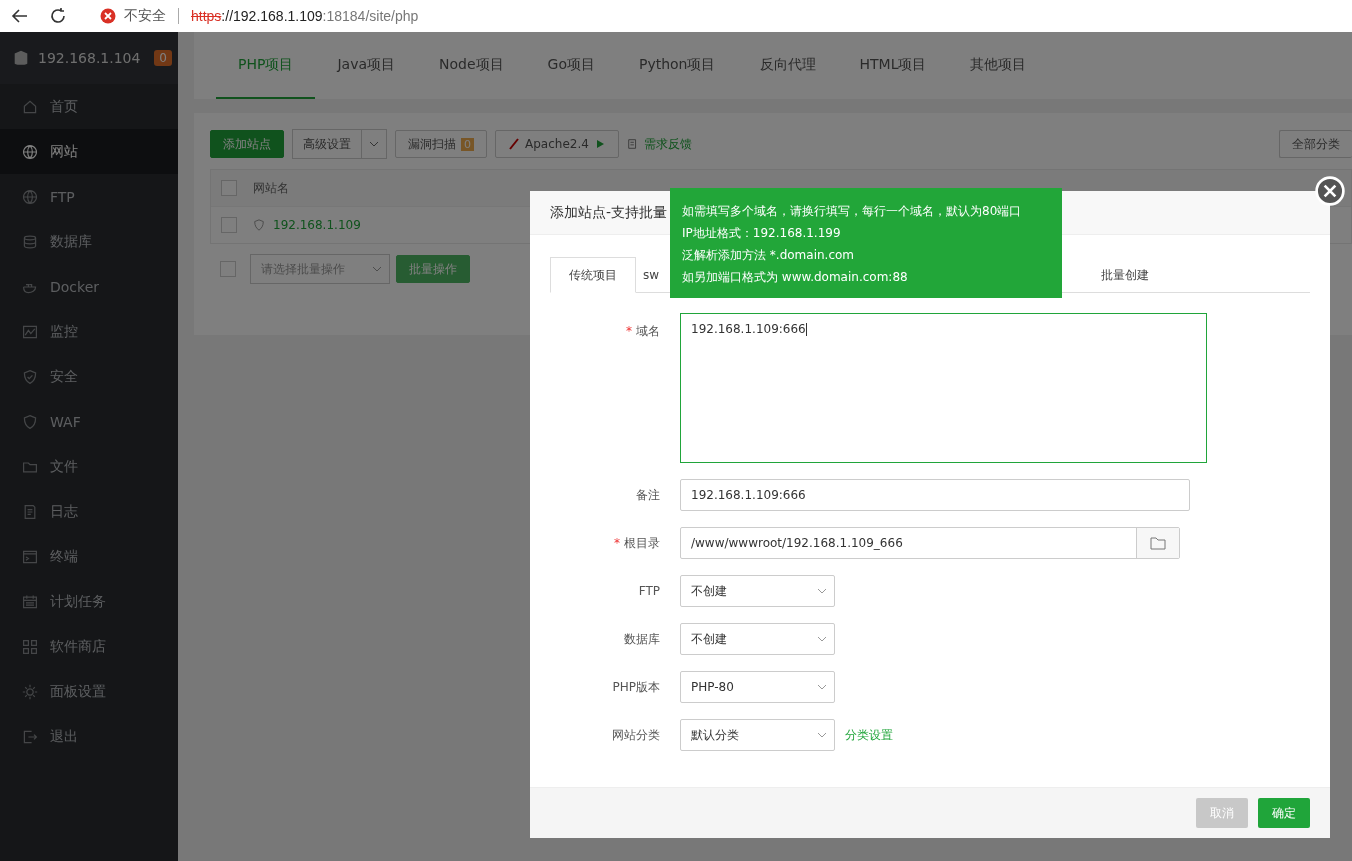 This screenshot has height=861, width=1352. I want to click on edit-icon, so click(632, 144).